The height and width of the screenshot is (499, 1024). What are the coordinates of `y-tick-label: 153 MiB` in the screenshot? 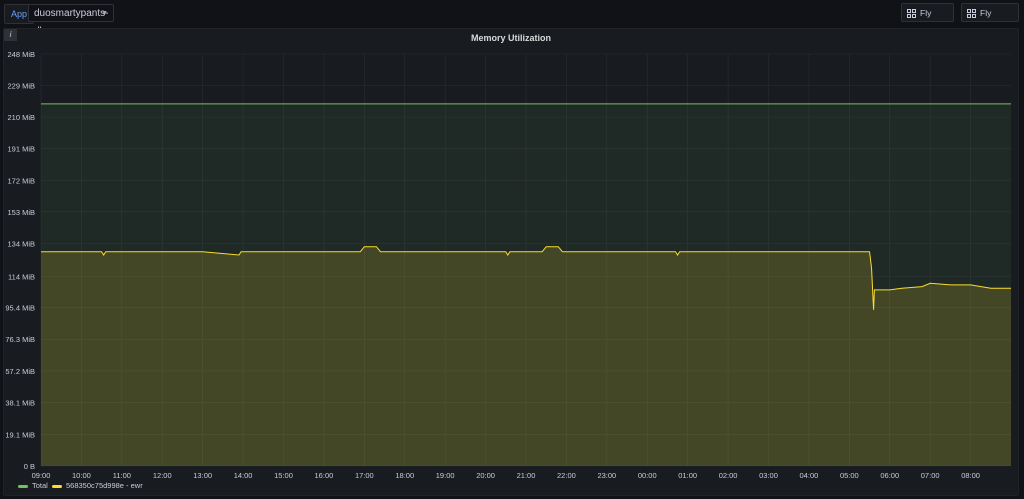 It's located at (21, 212).